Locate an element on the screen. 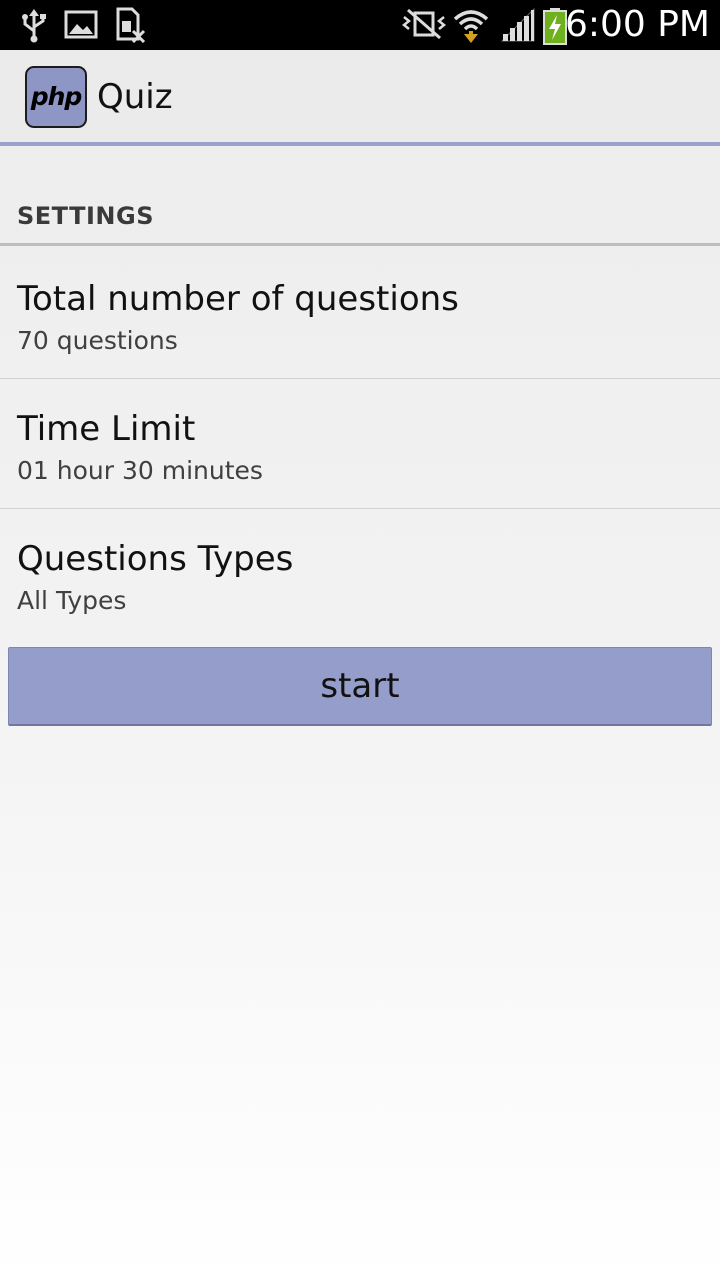  pref-title: Questions Types is located at coordinates (155, 559).